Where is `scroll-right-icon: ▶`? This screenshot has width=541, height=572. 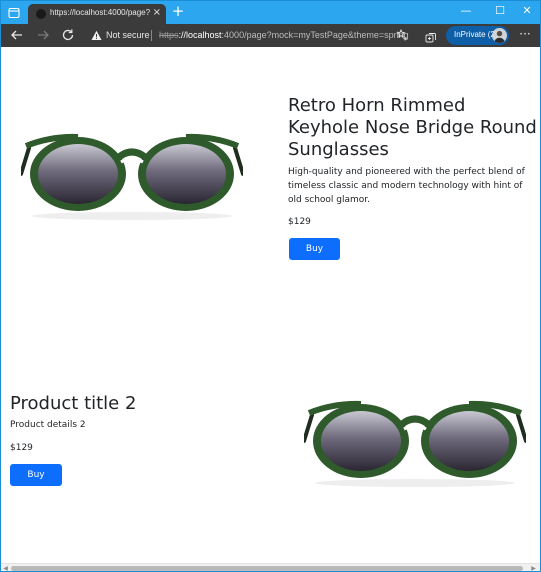 scroll-right-icon: ▶ is located at coordinates (533, 568).